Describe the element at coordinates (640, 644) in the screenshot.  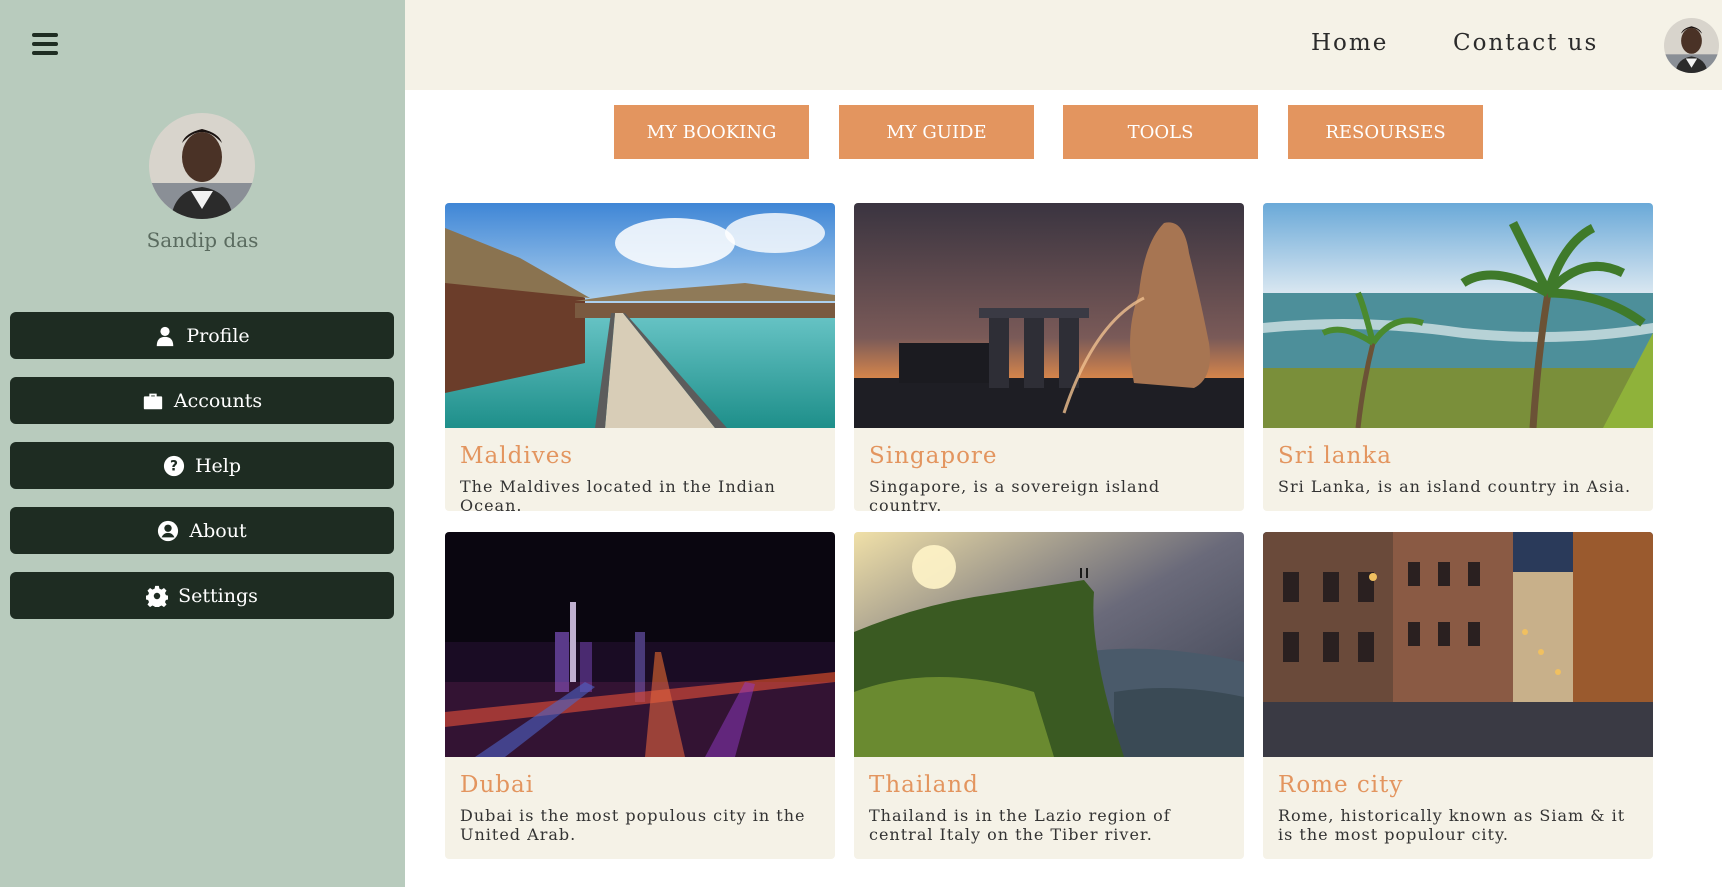
I see `dubai-image` at that location.